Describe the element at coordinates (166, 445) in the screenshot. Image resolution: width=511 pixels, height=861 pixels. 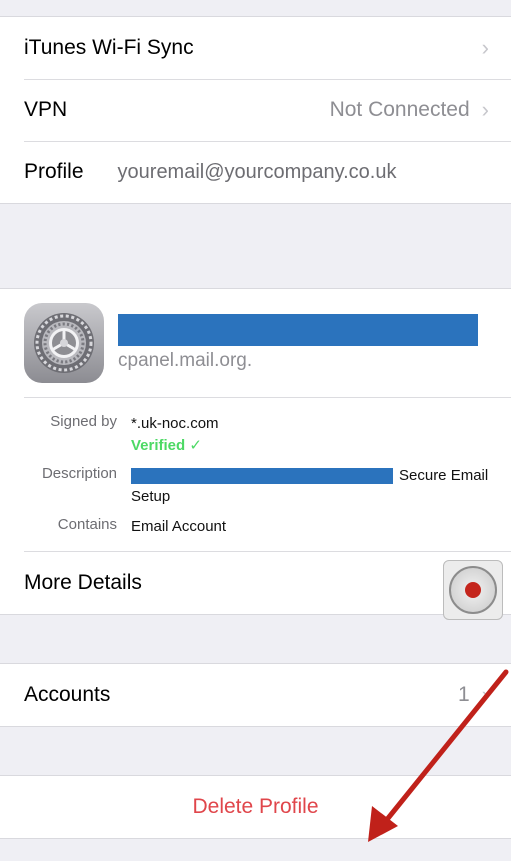
I see `verified-badge: Verified ✓` at that location.